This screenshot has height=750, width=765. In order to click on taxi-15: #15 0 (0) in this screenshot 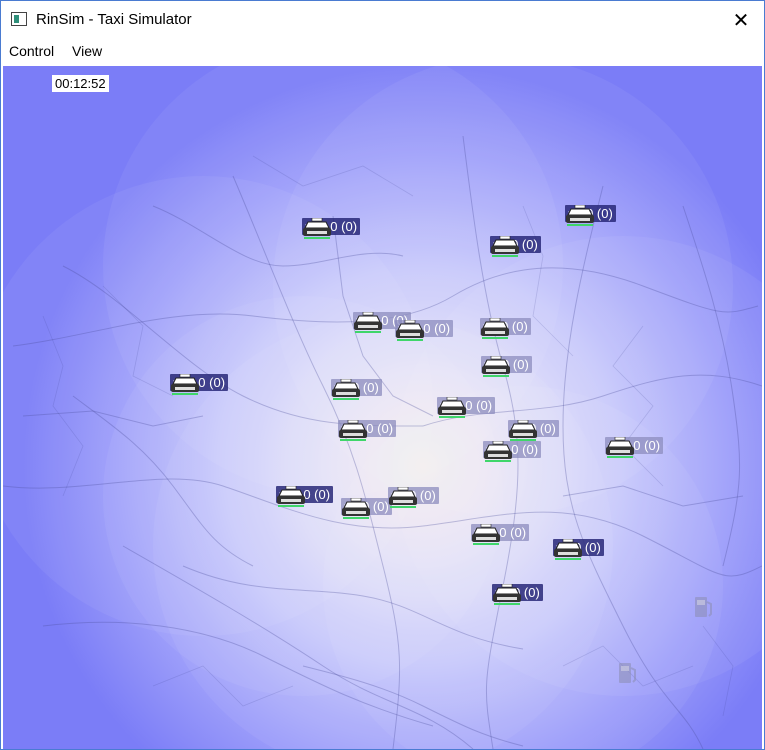, I will do `click(215, 404)`.